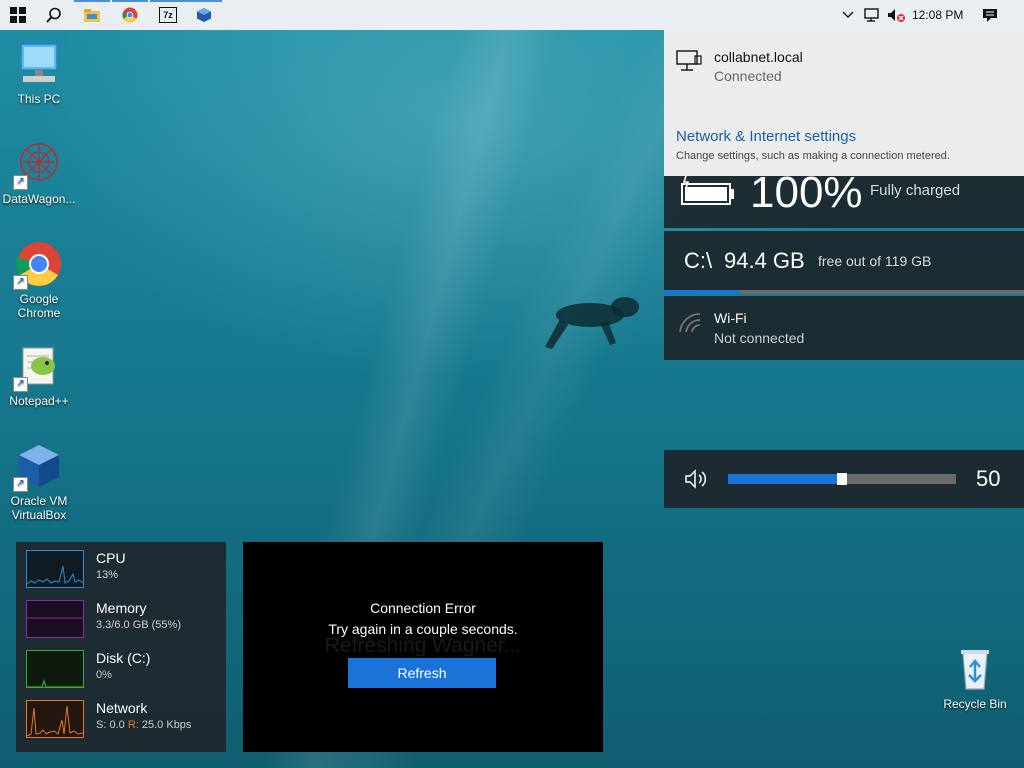 This screenshot has height=768, width=1024. Describe the element at coordinates (758, 57) in the screenshot. I see `network-name: collabnet.local` at that location.